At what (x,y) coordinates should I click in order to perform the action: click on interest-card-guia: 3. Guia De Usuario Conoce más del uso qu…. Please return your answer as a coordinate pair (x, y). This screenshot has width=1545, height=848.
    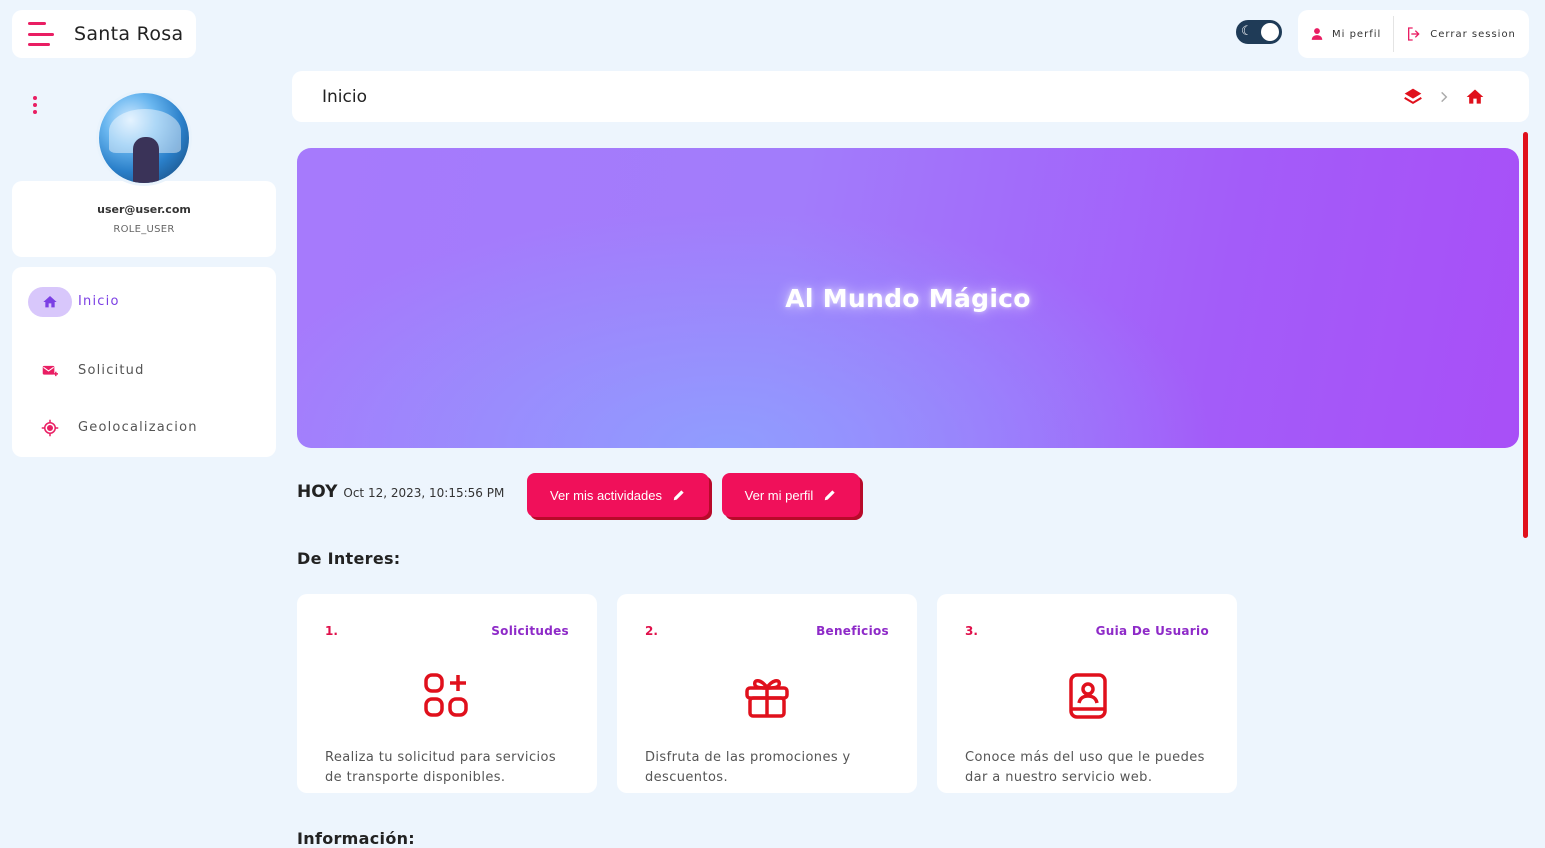
    Looking at the image, I should click on (1087, 693).